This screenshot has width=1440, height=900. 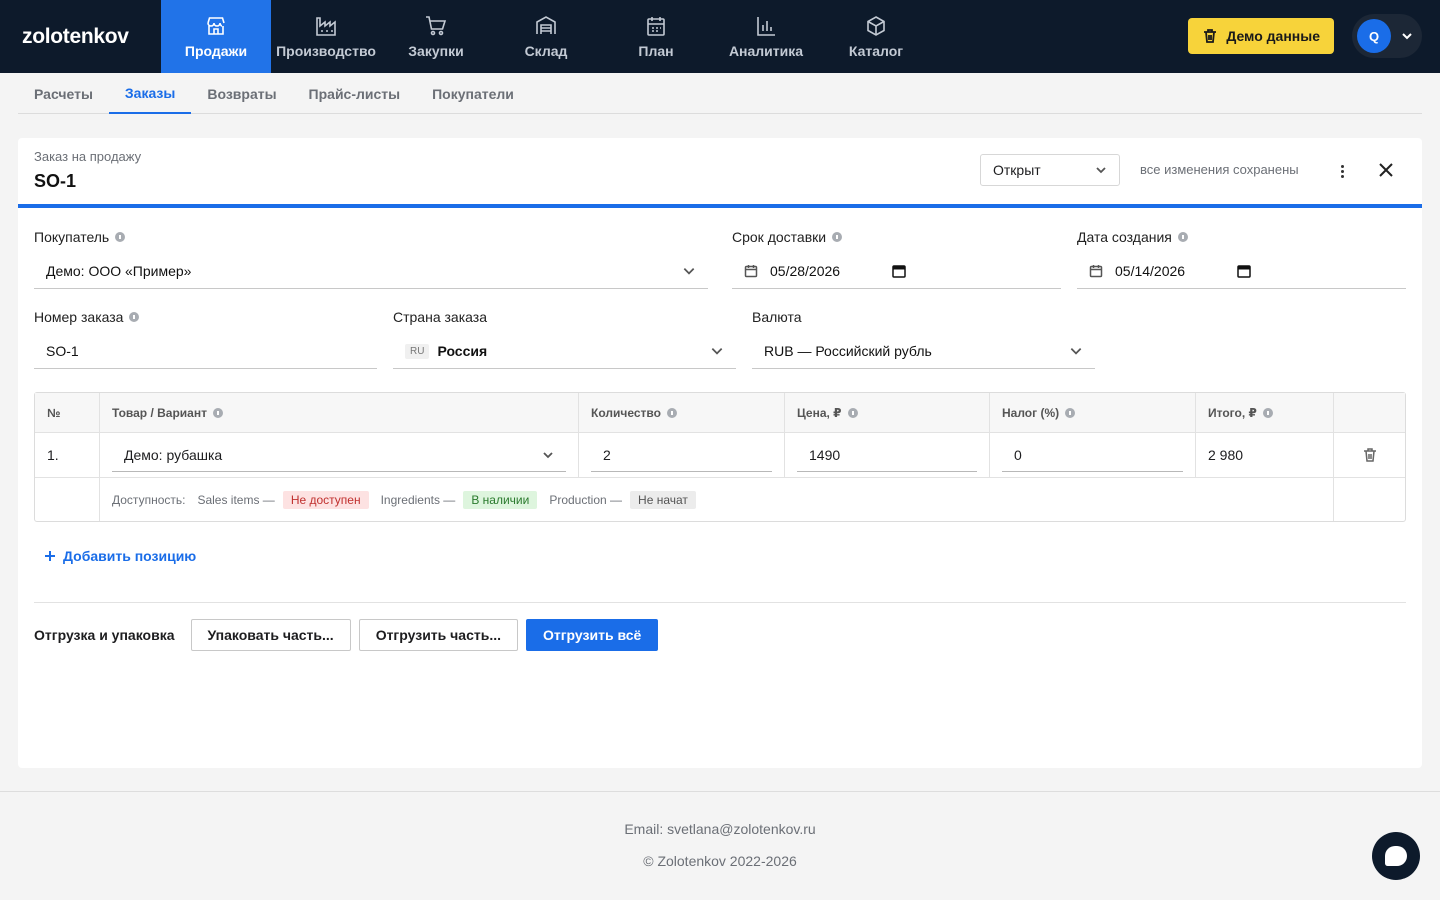 What do you see at coordinates (500, 499) in the screenshot?
I see `status-badge: В наличии` at bounding box center [500, 499].